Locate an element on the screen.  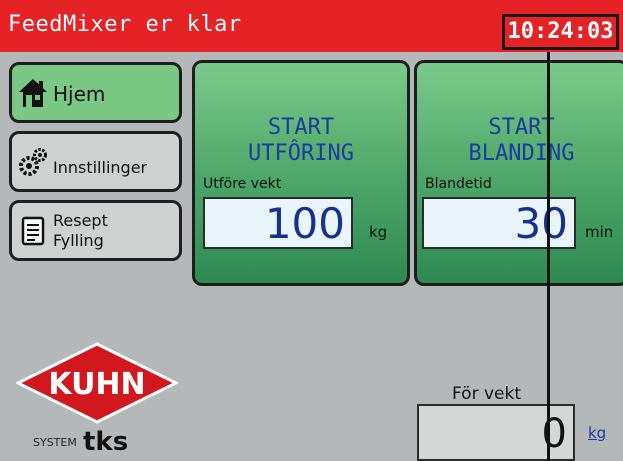
gears-icon is located at coordinates (33, 162).